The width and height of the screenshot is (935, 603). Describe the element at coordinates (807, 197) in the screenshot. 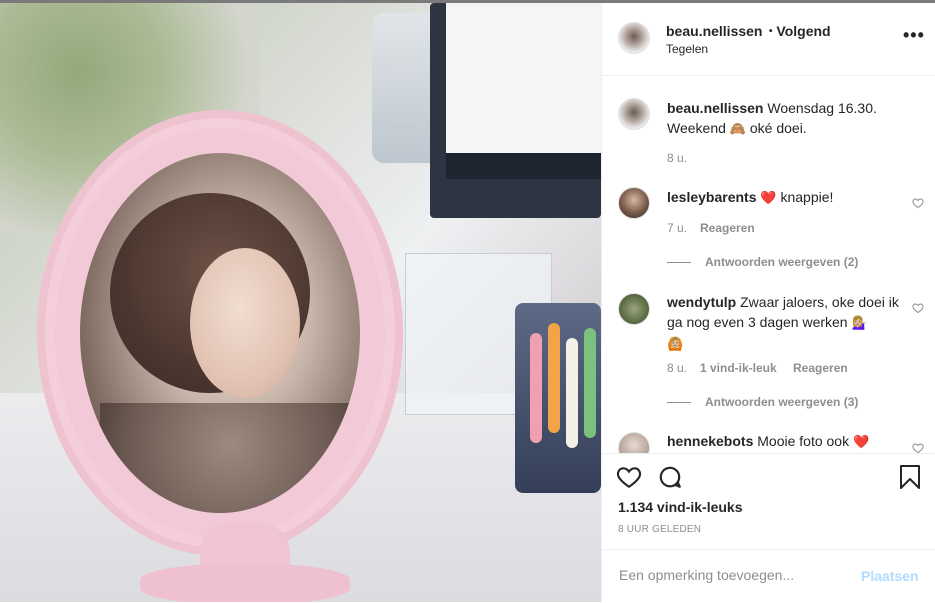

I see `comment-body-lesley: knappie!` at that location.